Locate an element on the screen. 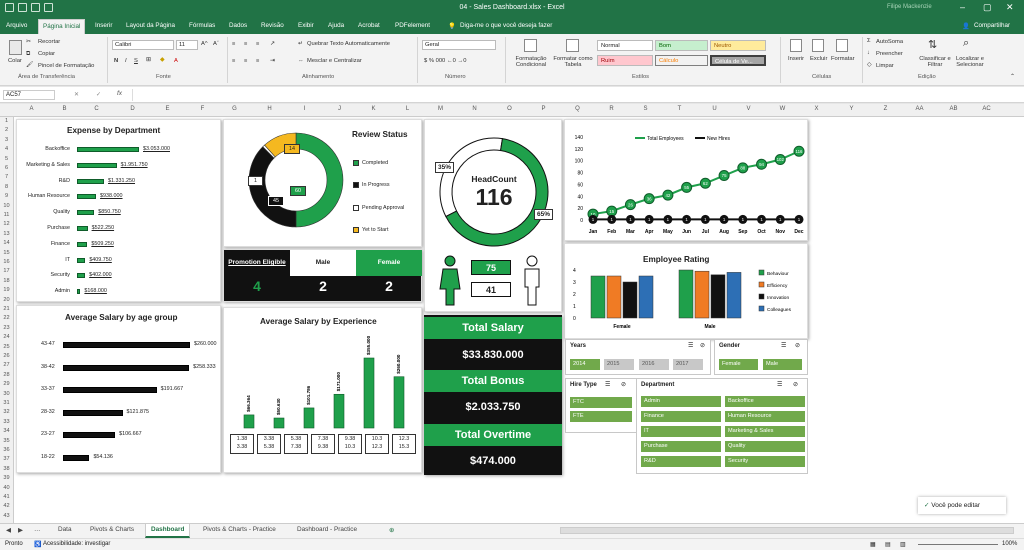 The width and height of the screenshot is (1024, 550). row-header: 33 is located at coordinates (6, 422).